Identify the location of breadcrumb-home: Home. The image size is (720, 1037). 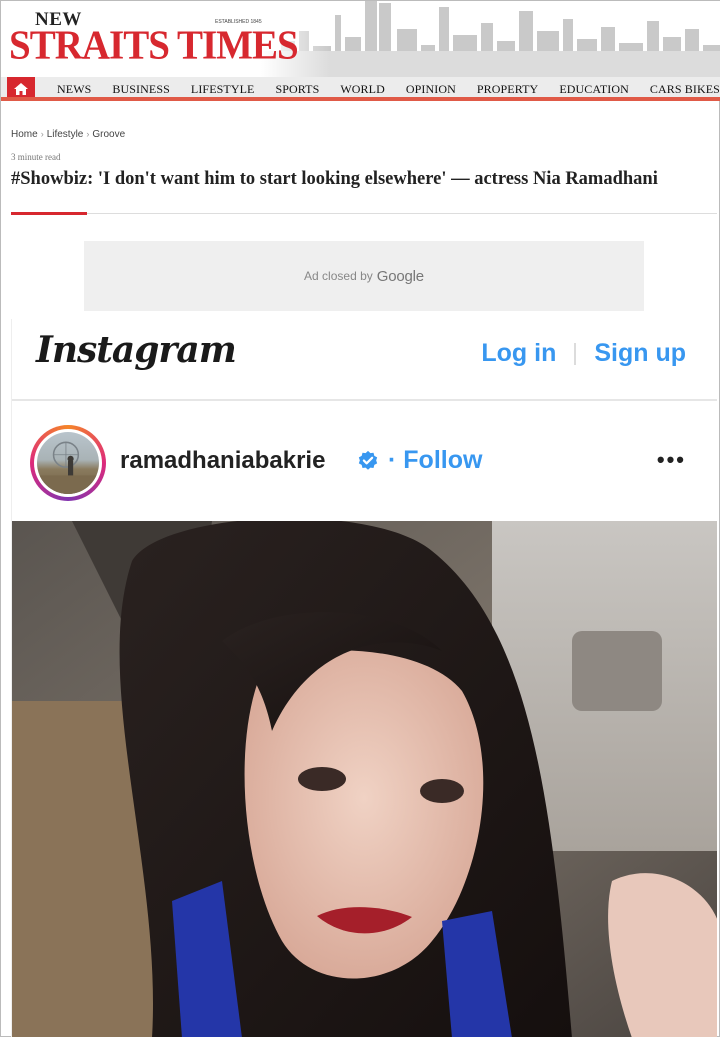
(24, 134).